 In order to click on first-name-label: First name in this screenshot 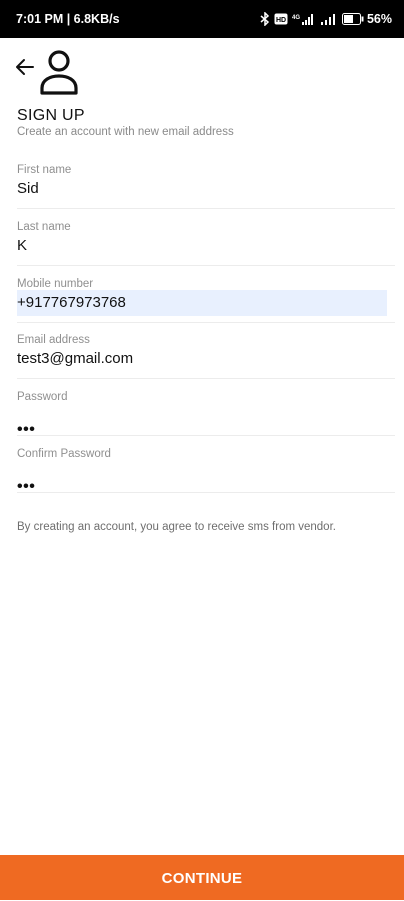, I will do `click(44, 170)`.